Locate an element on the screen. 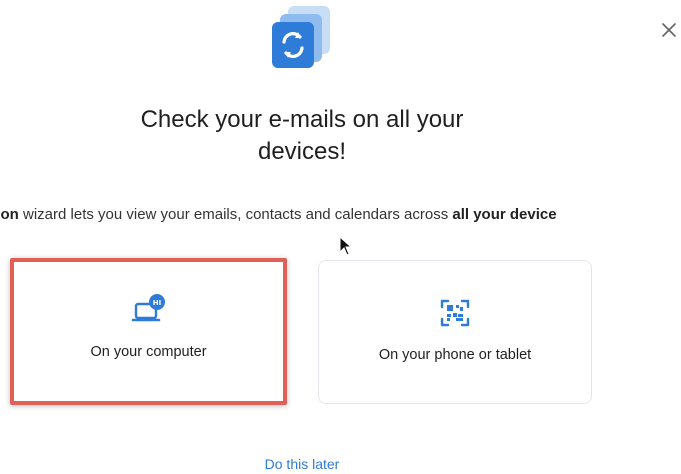 Image resolution: width=681 pixels, height=474 pixels. laptop-hi-icon: HI is located at coordinates (148, 308).